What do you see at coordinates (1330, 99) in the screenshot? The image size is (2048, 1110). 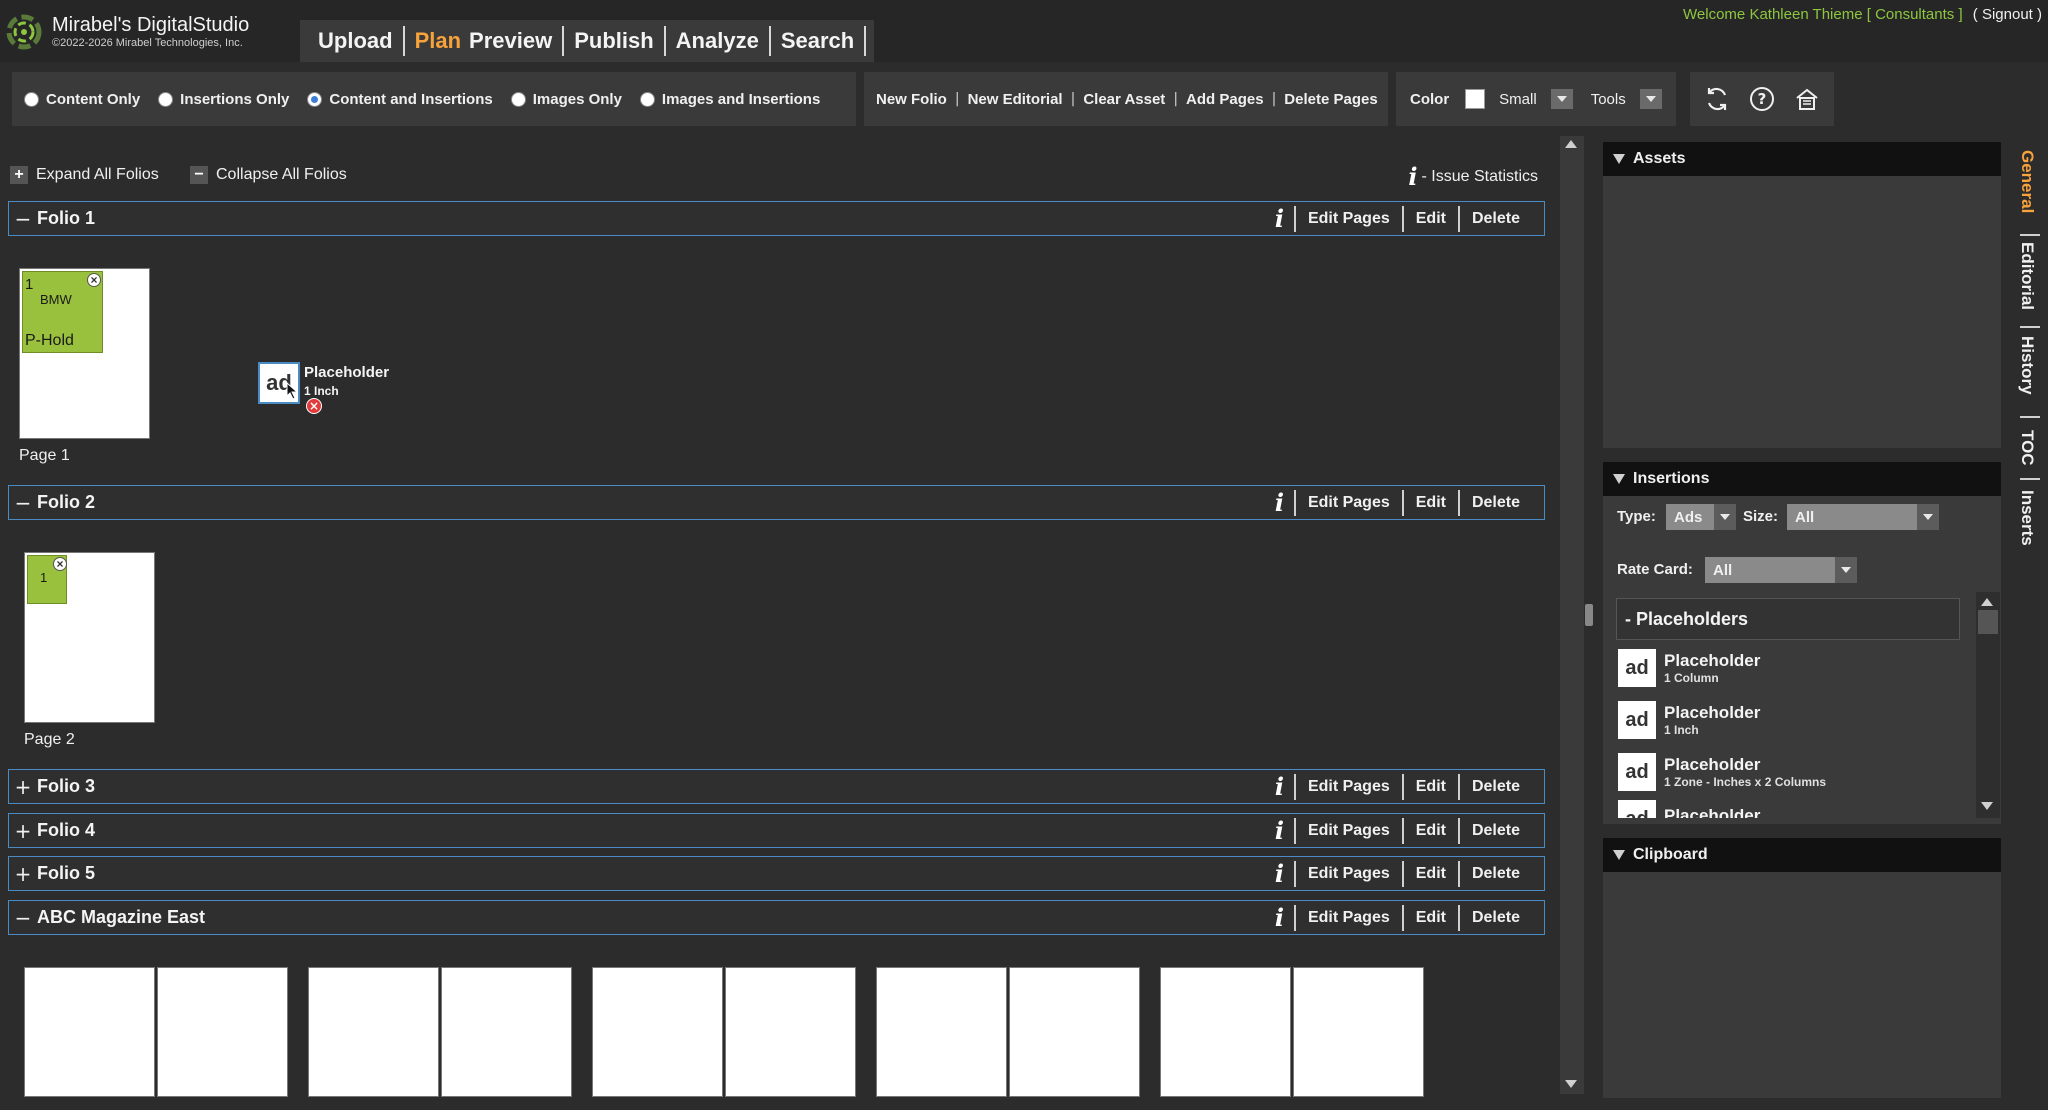 I see `delete-pages-link: Delete Pages` at bounding box center [1330, 99].